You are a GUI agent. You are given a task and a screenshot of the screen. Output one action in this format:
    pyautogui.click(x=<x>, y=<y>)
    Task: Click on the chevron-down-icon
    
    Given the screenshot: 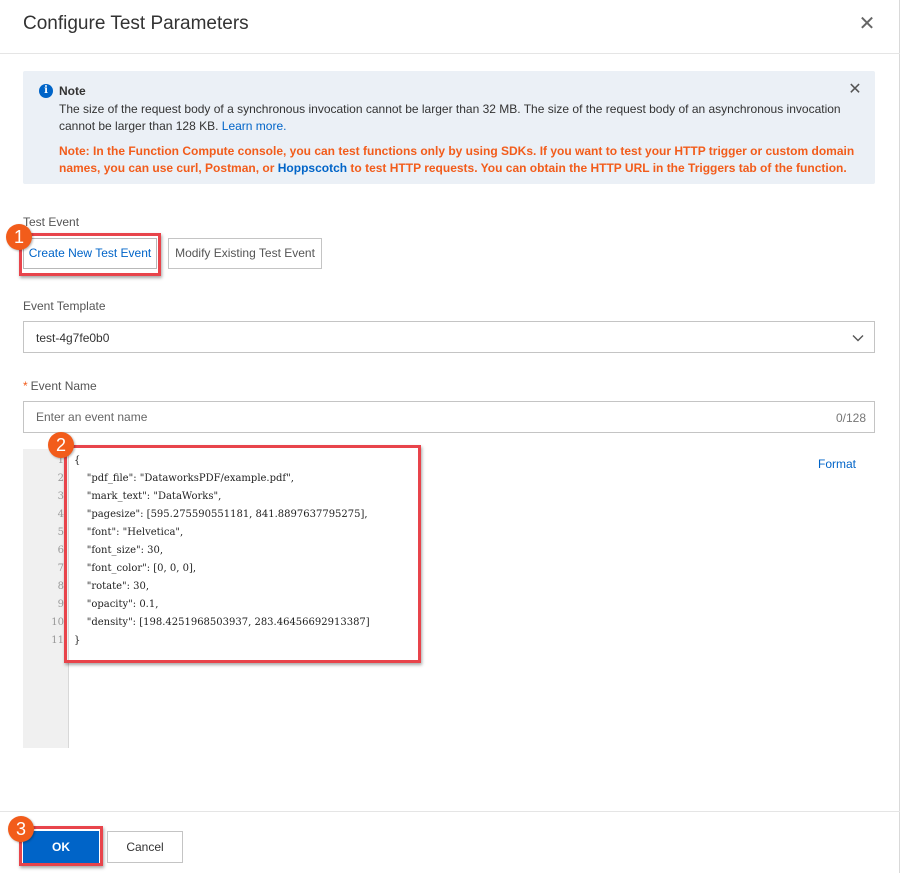 What is the action you would take?
    pyautogui.click(x=858, y=338)
    